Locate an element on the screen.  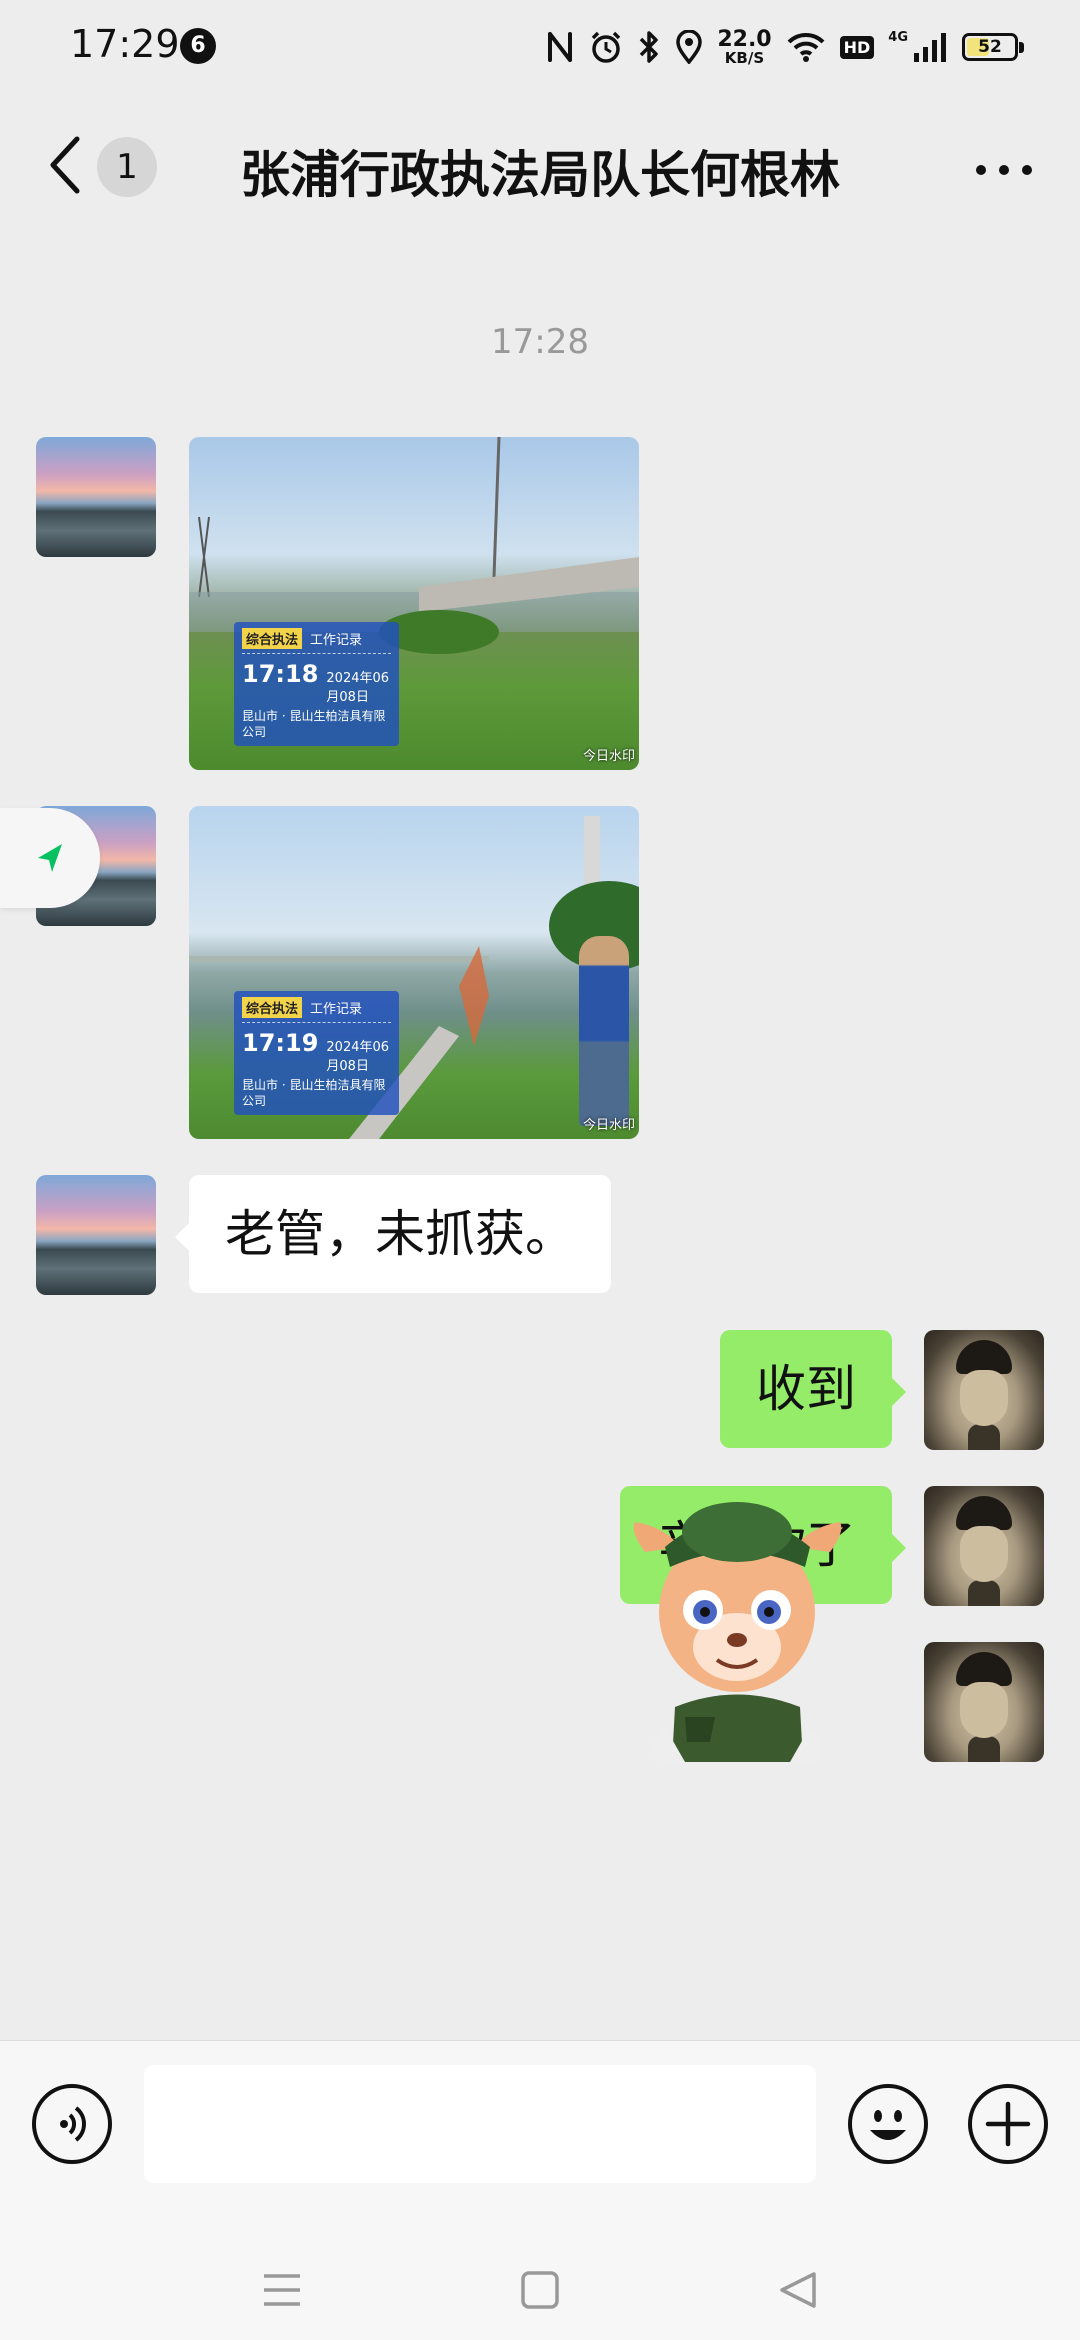
more-options-button is located at coordinates (1004, 170).